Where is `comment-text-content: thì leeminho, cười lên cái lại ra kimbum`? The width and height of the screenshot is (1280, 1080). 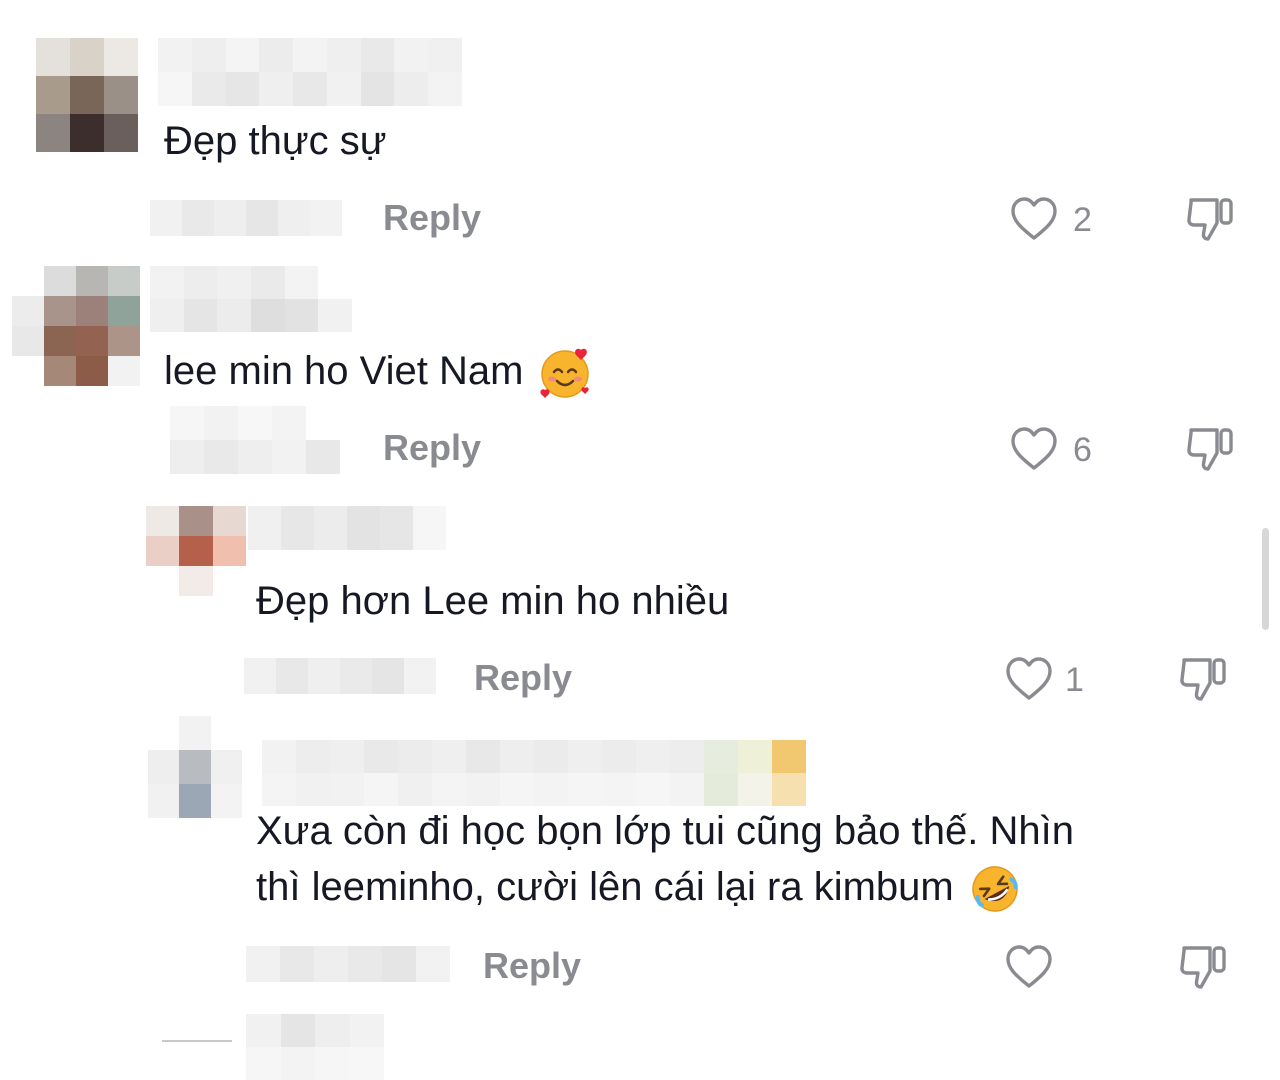 comment-text-content: thì leeminho, cười lên cái lại ra kimbum is located at coordinates (605, 887).